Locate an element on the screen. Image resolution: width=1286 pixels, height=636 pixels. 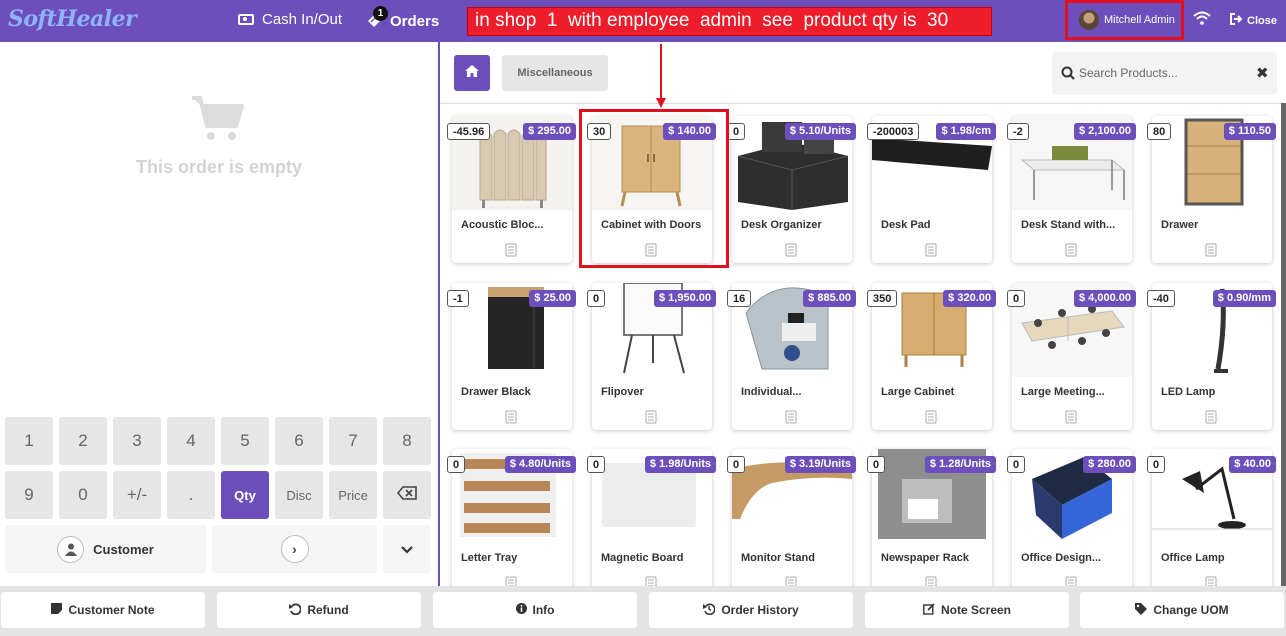
numpad-key-1: 1 is located at coordinates (29, 441).